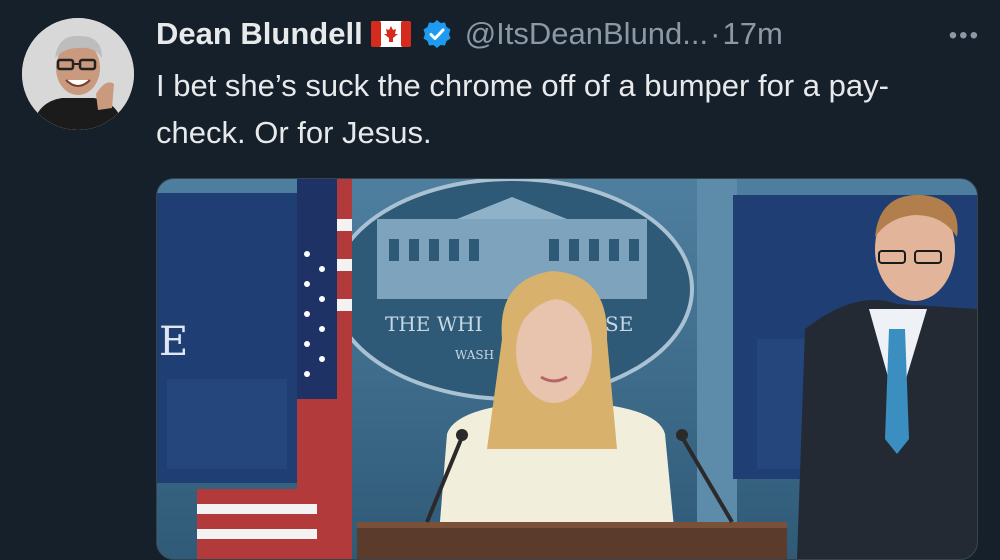 This screenshot has width=1000, height=560. What do you see at coordinates (434, 324) in the screenshot?
I see `seal-text-left: THE WHI` at bounding box center [434, 324].